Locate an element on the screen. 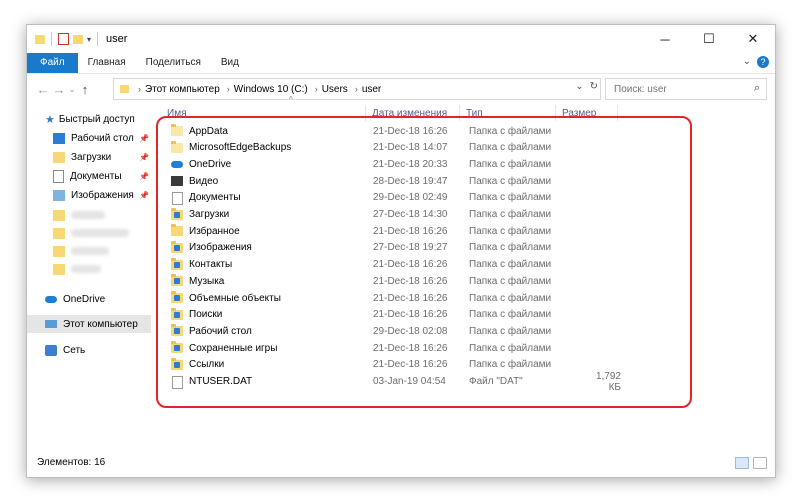  close-button: ✕ is located at coordinates (753, 39).